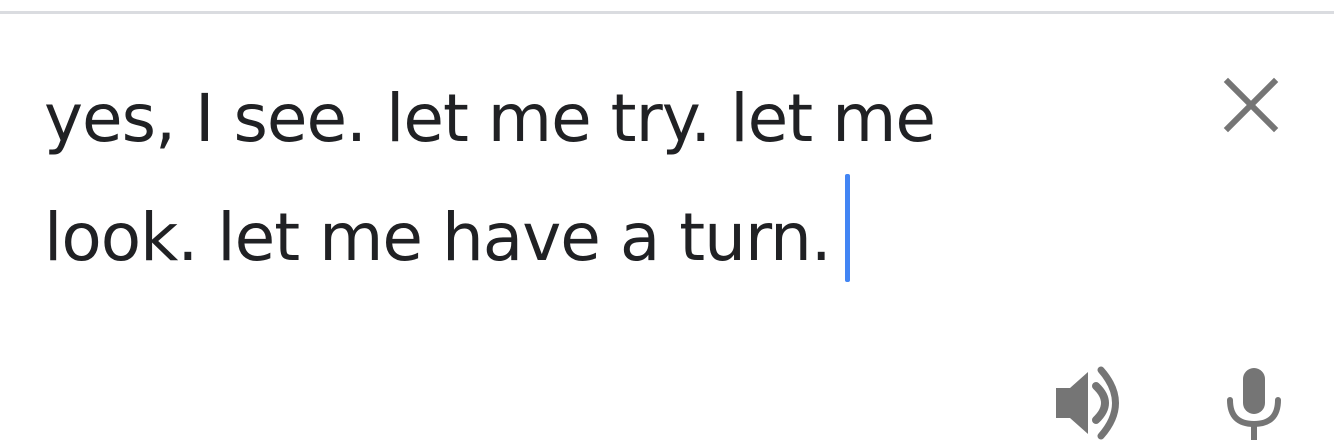 This screenshot has width=1334, height=441. I want to click on microphone-button, so click(1254, 402).